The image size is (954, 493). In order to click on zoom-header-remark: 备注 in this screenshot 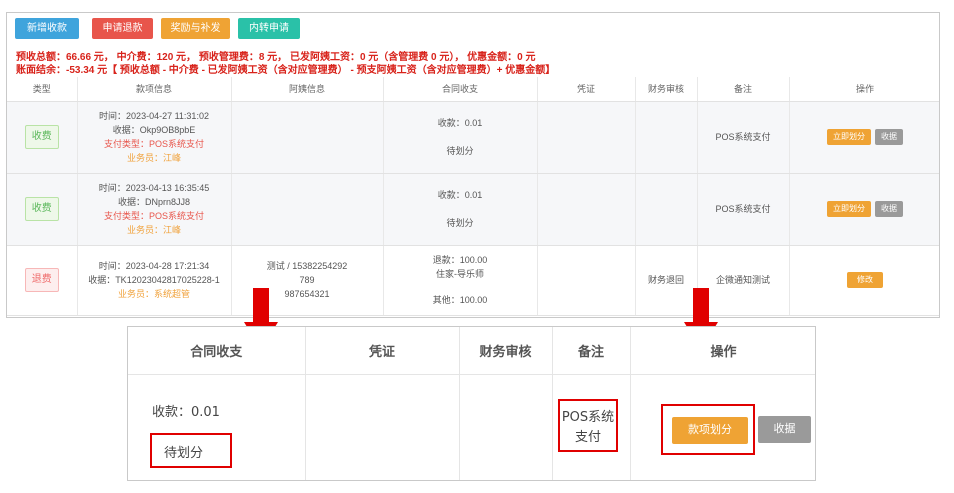, I will do `click(591, 351)`.